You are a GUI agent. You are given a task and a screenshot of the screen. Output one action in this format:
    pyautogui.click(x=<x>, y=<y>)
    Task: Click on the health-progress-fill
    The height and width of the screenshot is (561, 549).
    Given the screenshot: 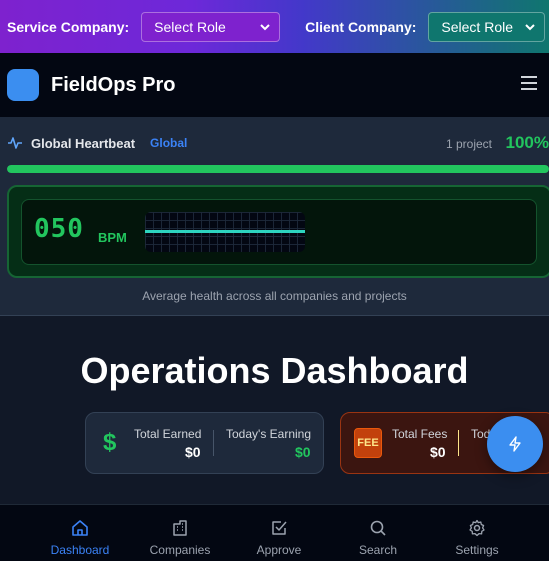 What is the action you would take?
    pyautogui.click(x=278, y=169)
    